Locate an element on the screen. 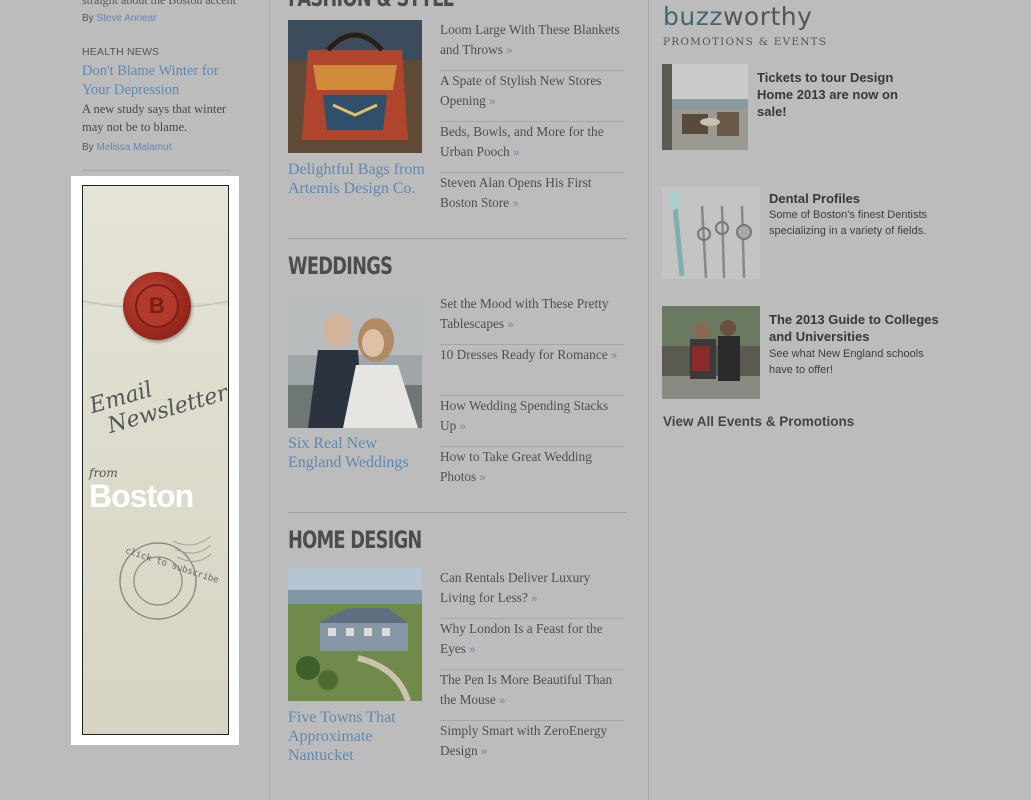 The image size is (1031, 800). students-photo is located at coordinates (711, 352).